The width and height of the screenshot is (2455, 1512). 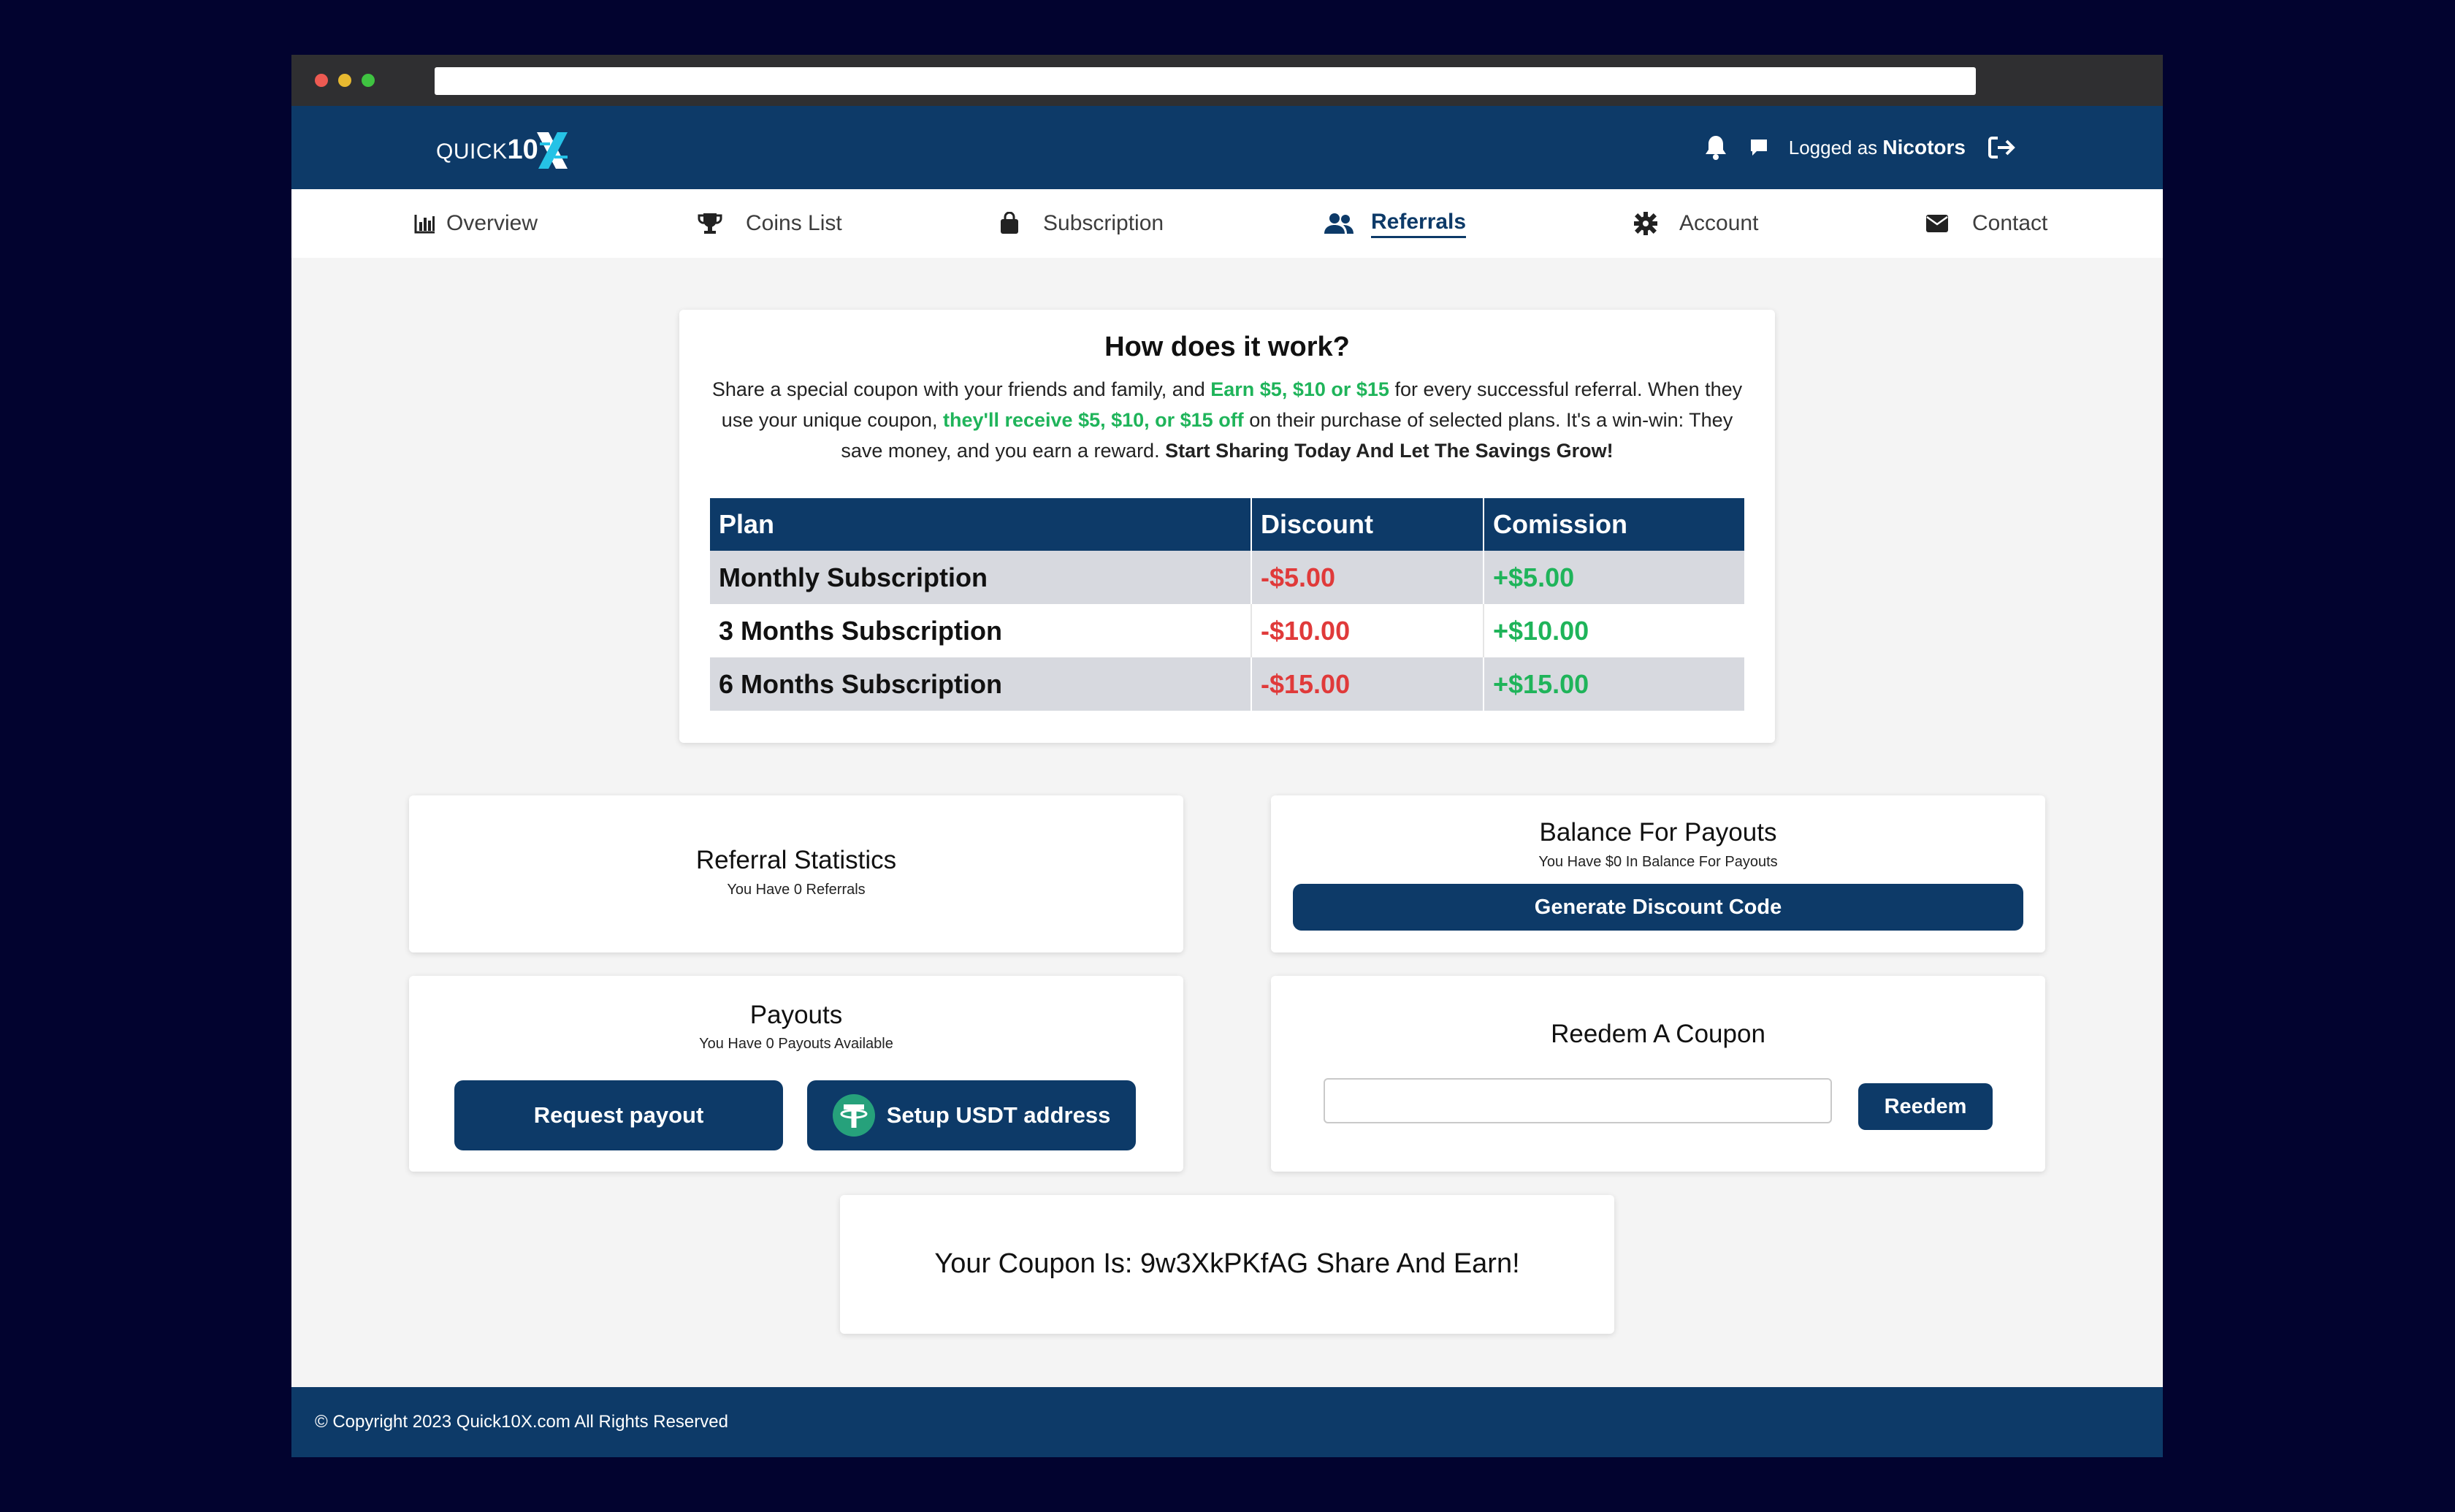 What do you see at coordinates (503, 146) in the screenshot?
I see `logo: QUICK 10` at bounding box center [503, 146].